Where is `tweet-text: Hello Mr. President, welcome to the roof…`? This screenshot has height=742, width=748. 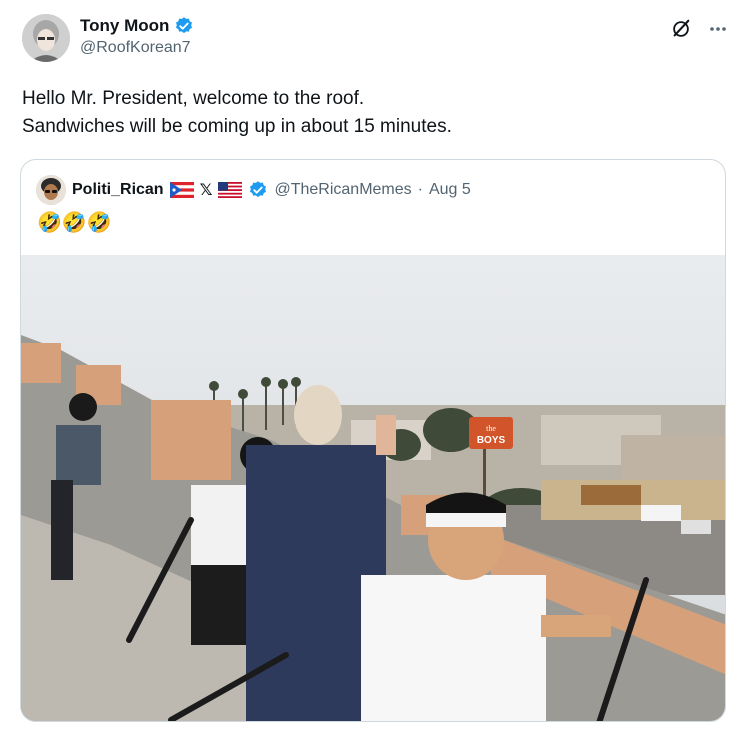 tweet-text: Hello Mr. President, welcome to the roof… is located at coordinates (237, 112).